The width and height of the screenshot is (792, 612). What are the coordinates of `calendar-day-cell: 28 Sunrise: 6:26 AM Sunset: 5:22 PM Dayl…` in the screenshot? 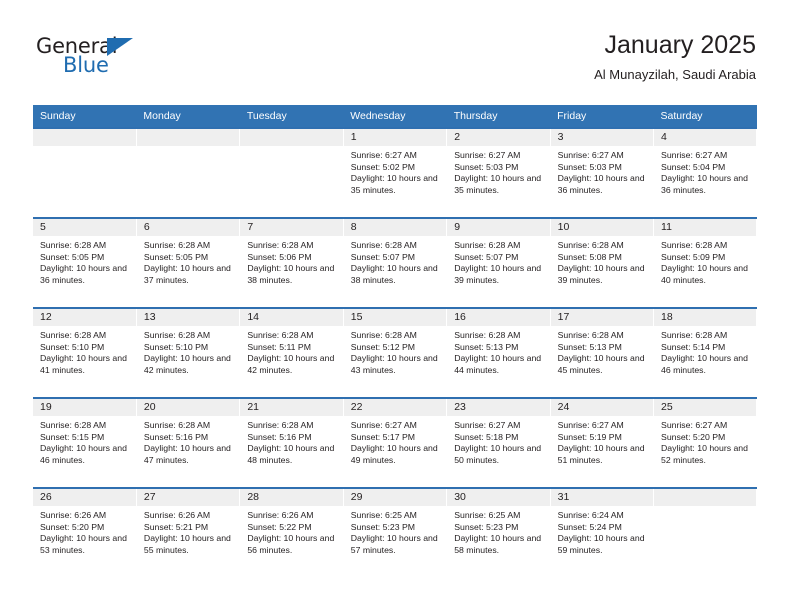 It's located at (291, 532).